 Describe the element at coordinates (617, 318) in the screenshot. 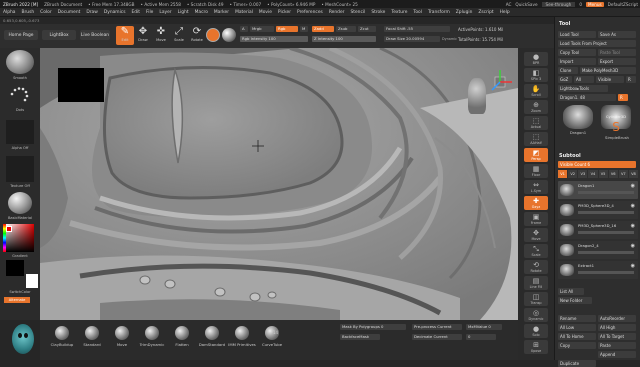

I see `auto-reorder-button: AutoReorder` at that location.